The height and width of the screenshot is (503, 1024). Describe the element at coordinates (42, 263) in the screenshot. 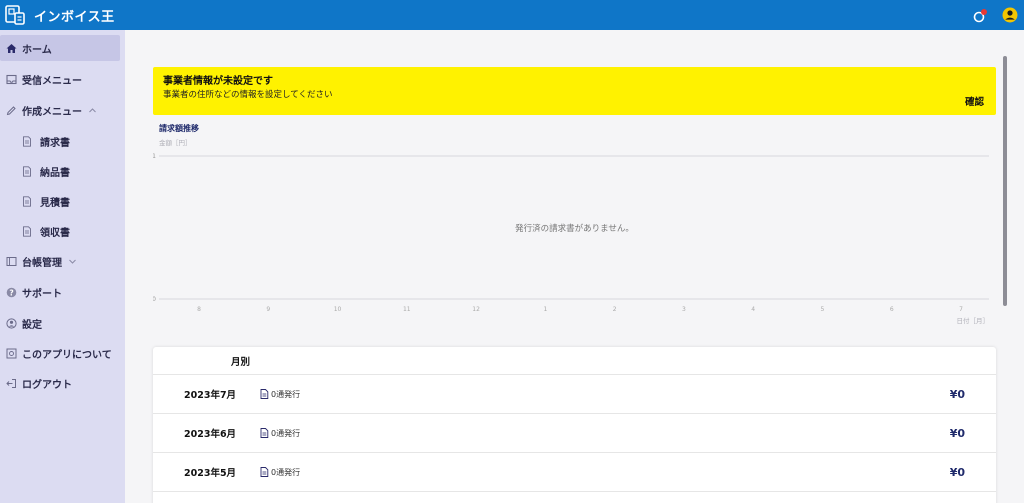

I see `sidebar-item-label: 台帳管理` at that location.